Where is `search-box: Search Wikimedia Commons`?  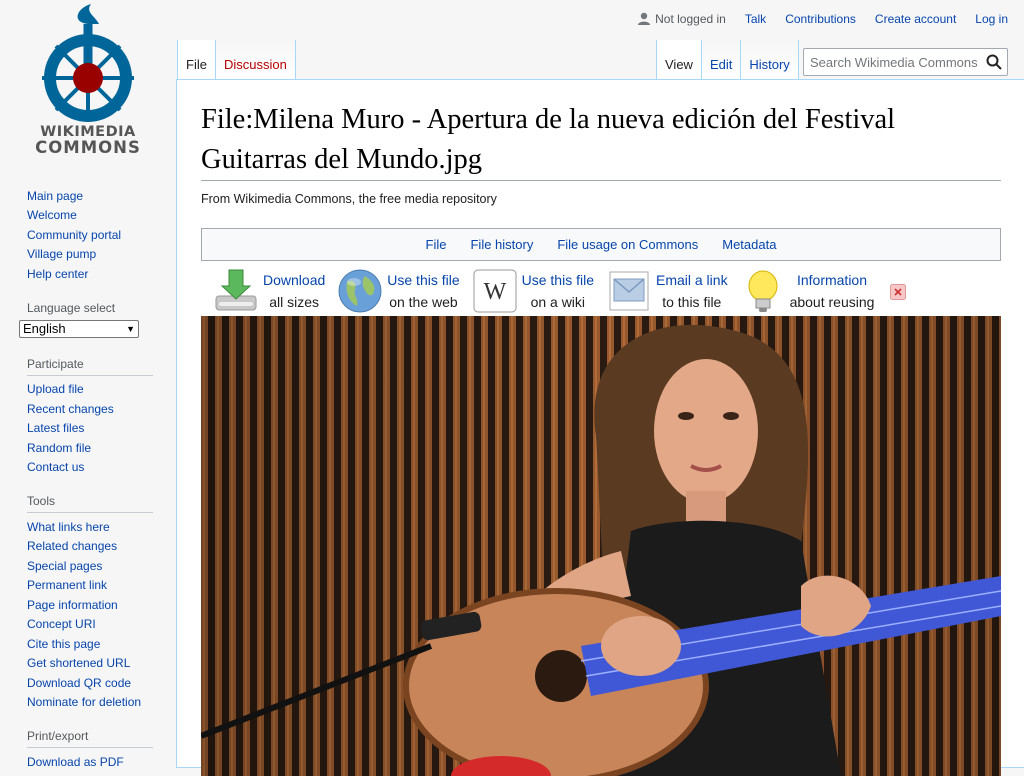
search-box: Search Wikimedia Commons is located at coordinates (905, 62).